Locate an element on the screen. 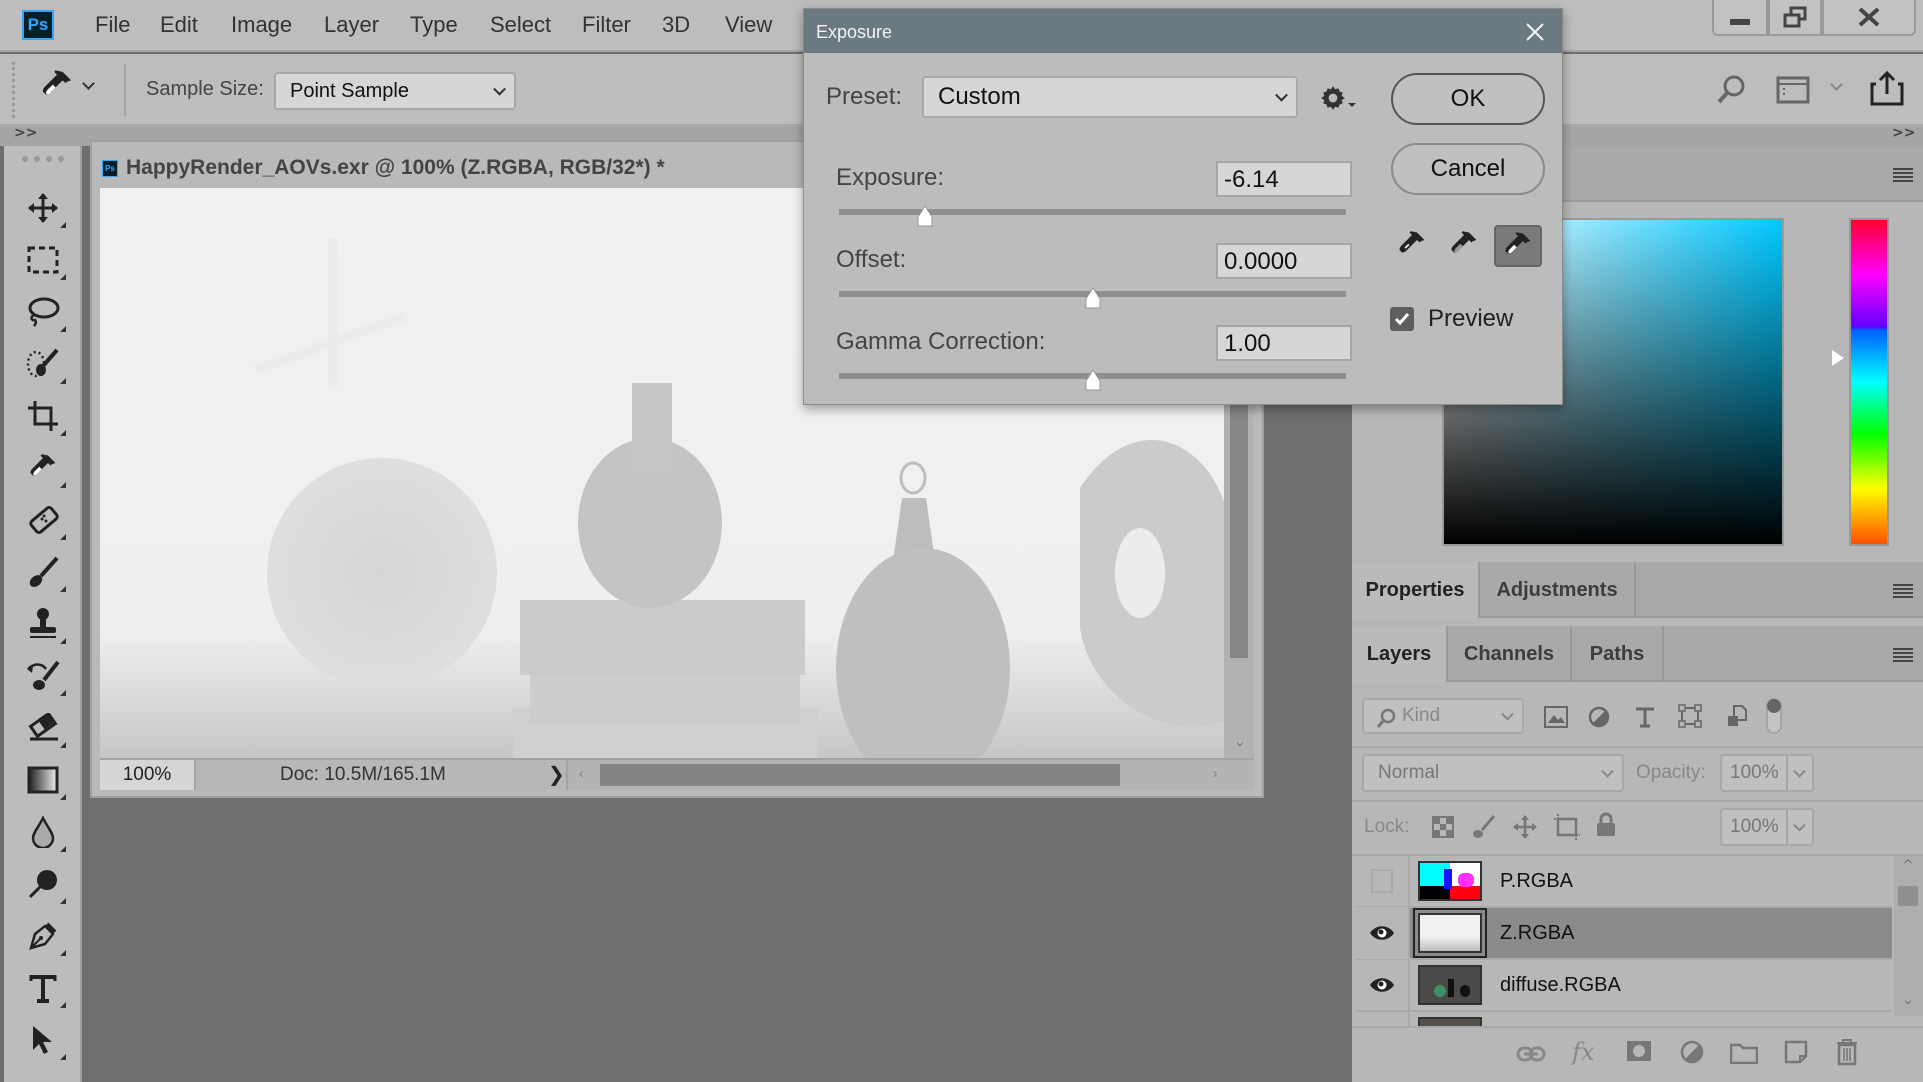 The height and width of the screenshot is (1082, 1923). add-mask-icon is located at coordinates (1639, 1051).